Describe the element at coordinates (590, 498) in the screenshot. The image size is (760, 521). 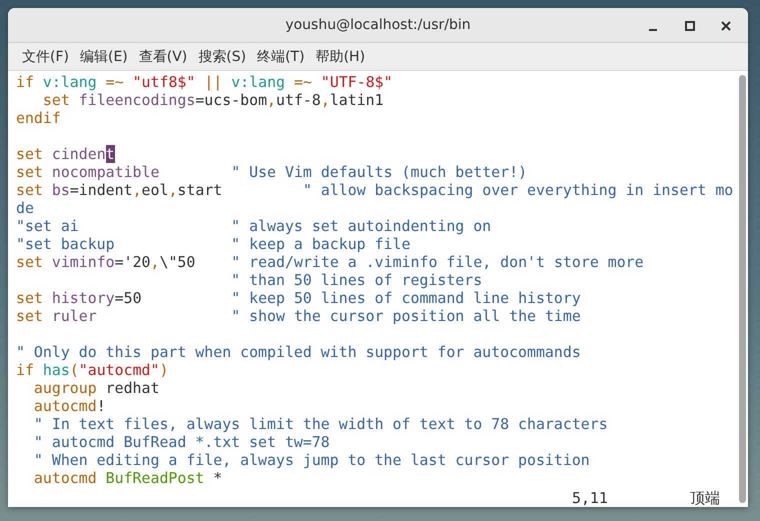
I see `cursor-position: 5,11` at that location.